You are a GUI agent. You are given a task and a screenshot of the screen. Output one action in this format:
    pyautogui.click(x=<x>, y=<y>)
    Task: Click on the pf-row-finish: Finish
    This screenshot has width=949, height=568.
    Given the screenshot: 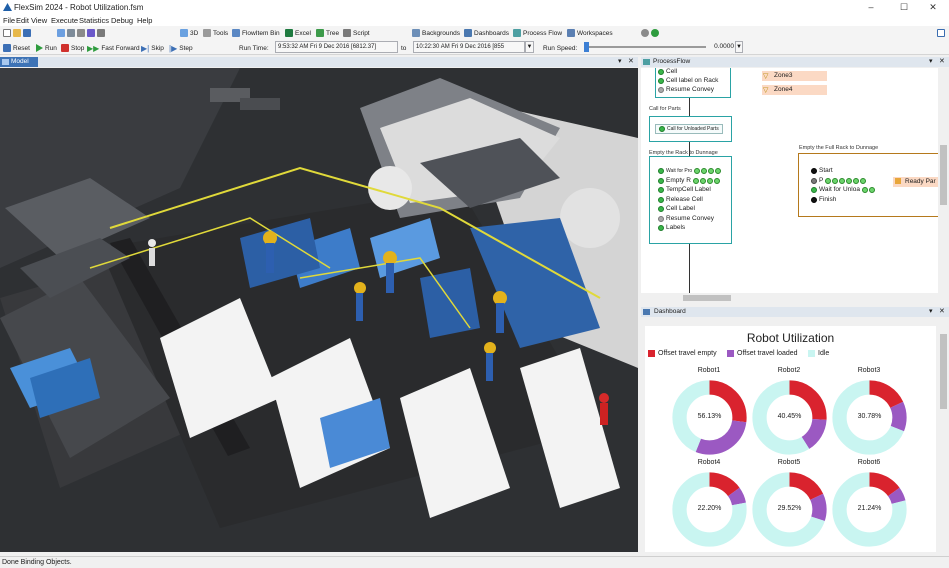 What is the action you would take?
    pyautogui.click(x=823, y=199)
    